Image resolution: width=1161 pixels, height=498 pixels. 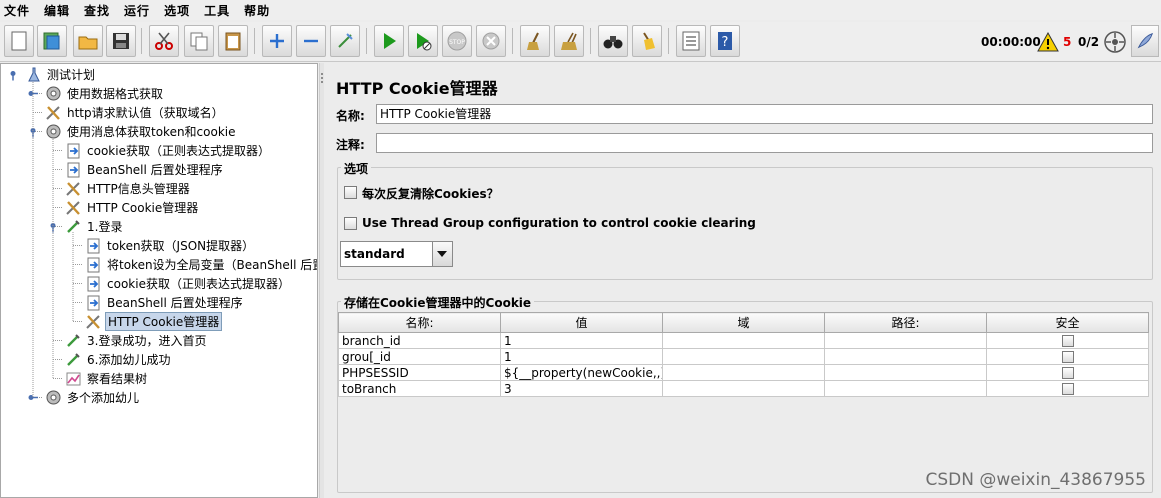 I want to click on splitter, so click(x=321, y=280).